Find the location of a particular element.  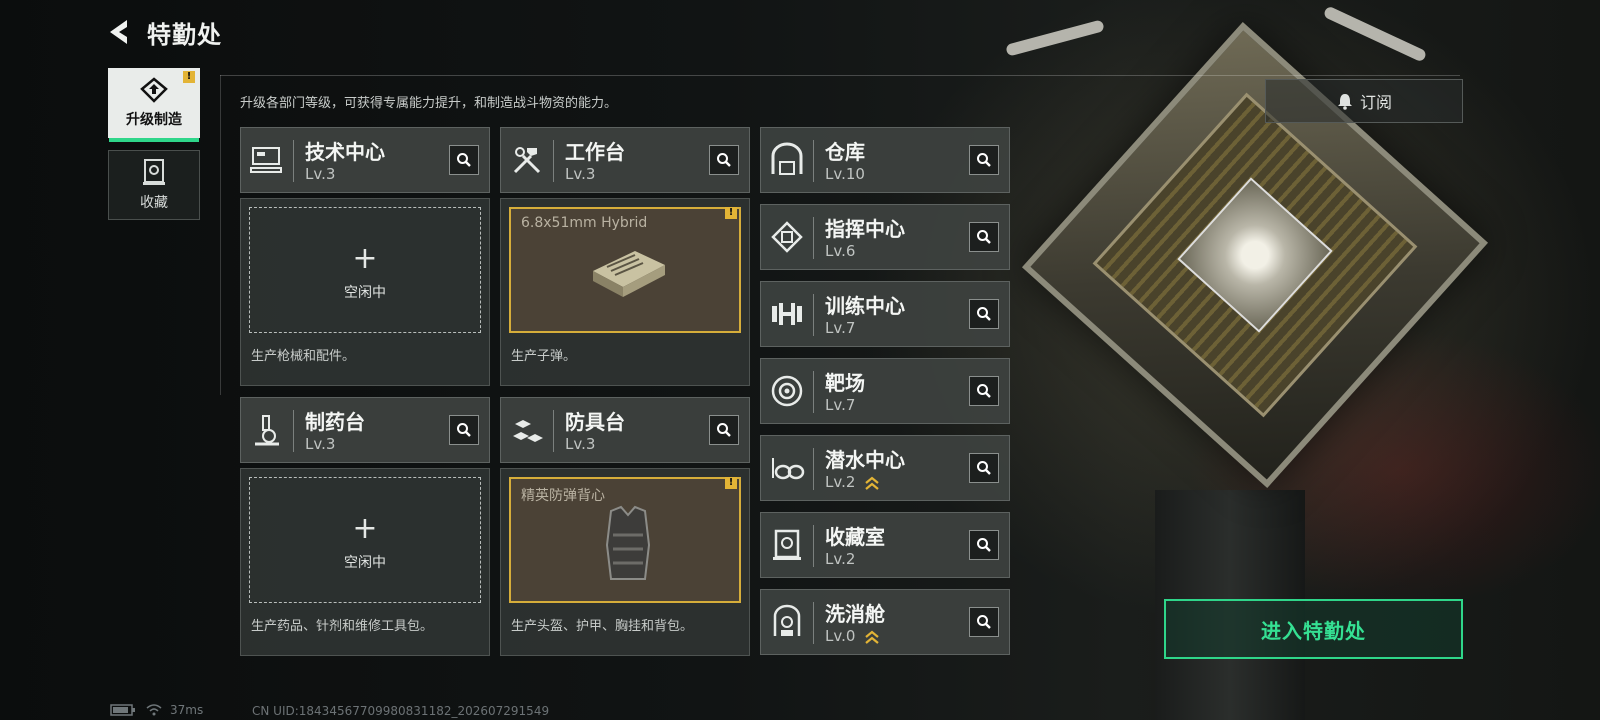

facility-name: 收藏室 is located at coordinates (855, 537).